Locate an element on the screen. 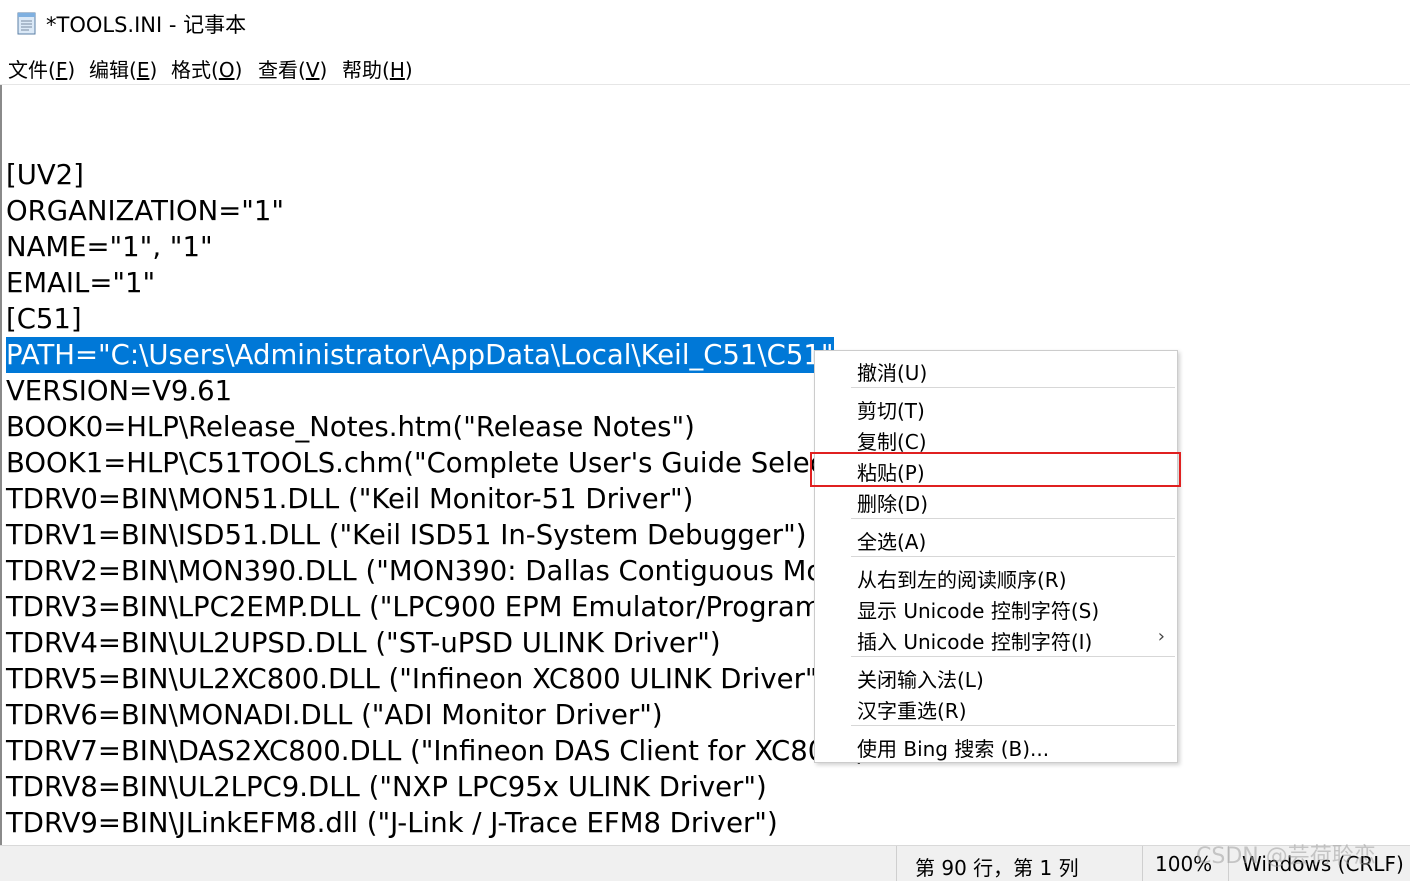 The width and height of the screenshot is (1410, 881). menu-file: 文件(F) is located at coordinates (41, 68).